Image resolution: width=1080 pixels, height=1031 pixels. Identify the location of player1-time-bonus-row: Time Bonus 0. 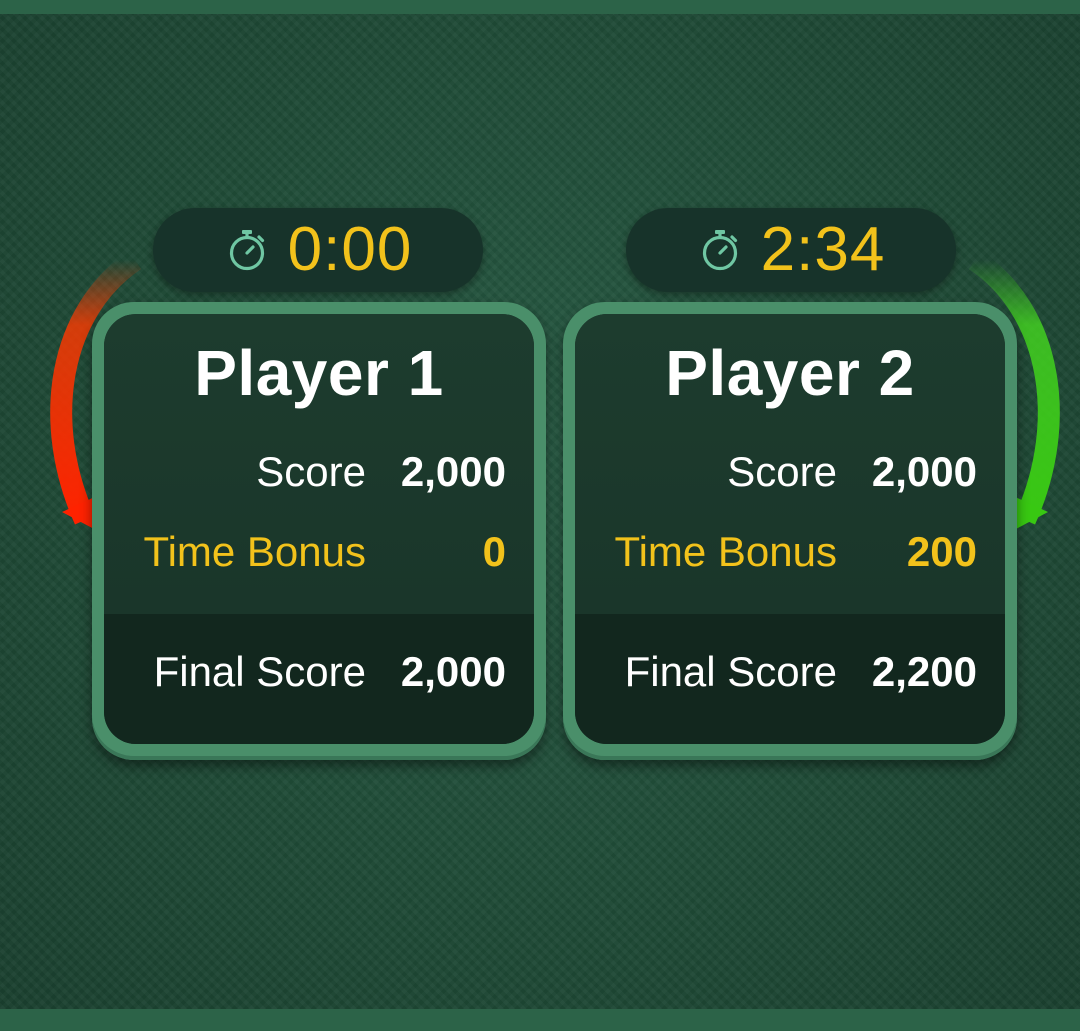
(305, 552).